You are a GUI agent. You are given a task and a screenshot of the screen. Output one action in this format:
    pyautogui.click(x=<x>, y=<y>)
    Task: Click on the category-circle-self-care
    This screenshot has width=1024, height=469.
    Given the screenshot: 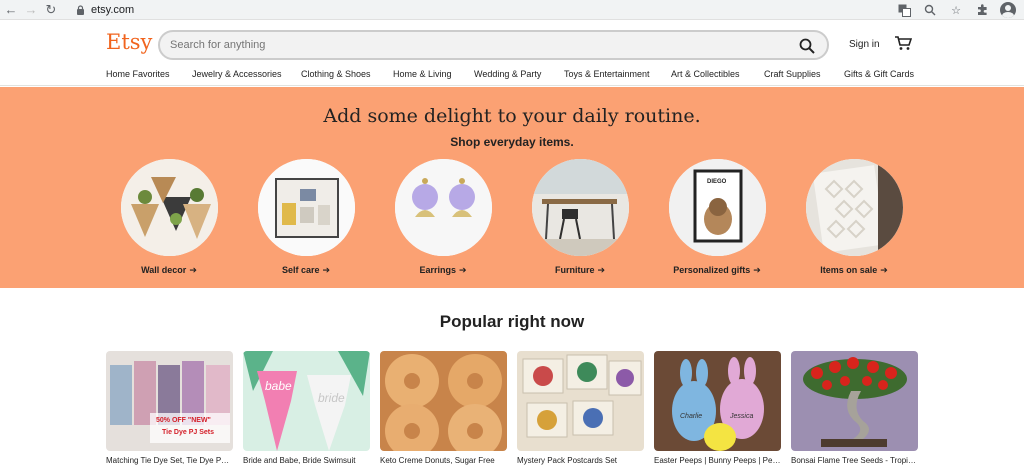 What is the action you would take?
    pyautogui.click(x=306, y=207)
    